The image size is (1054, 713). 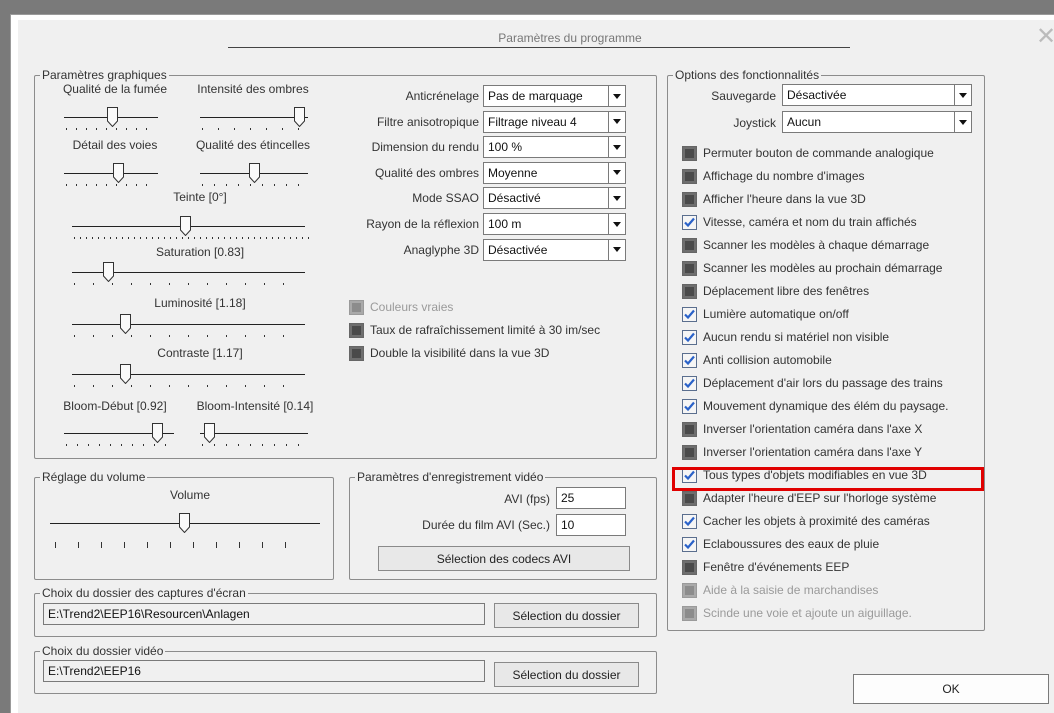 I want to click on graphics-select: Pas de marquage, so click(x=554, y=96).